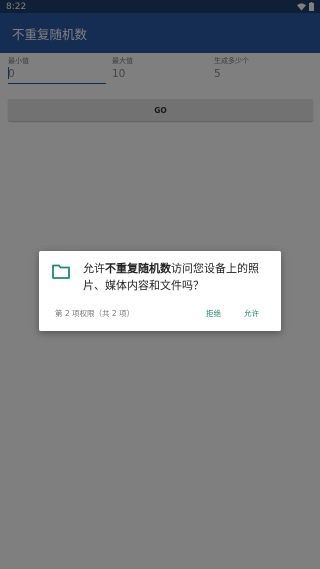 Image resolution: width=320 pixels, height=569 pixels. Describe the element at coordinates (213, 313) in the screenshot. I see `deny-button: 拒绝` at that location.